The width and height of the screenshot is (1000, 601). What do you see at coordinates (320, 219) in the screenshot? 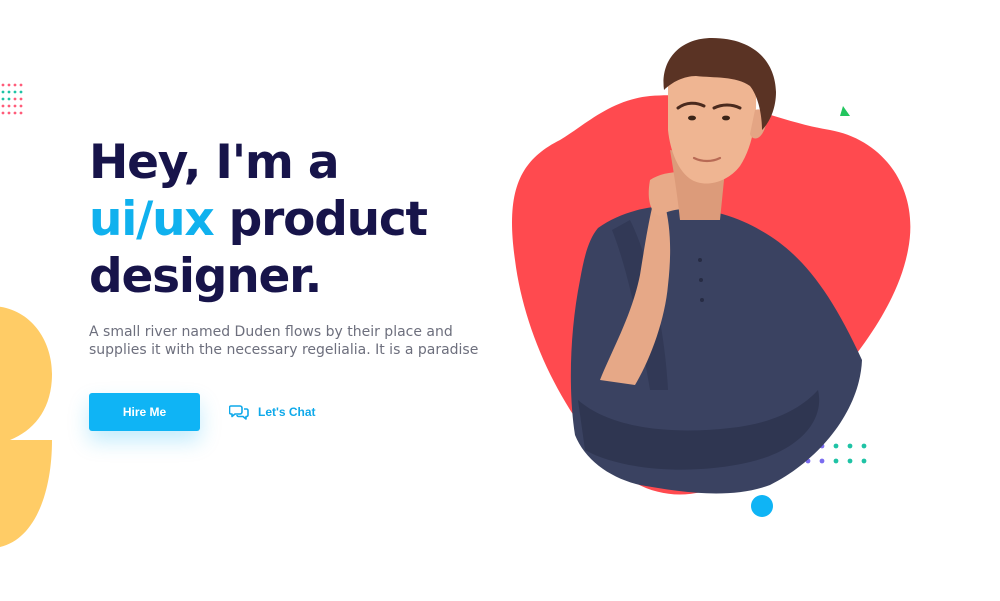
I see `headline-line-2: product` at bounding box center [320, 219].